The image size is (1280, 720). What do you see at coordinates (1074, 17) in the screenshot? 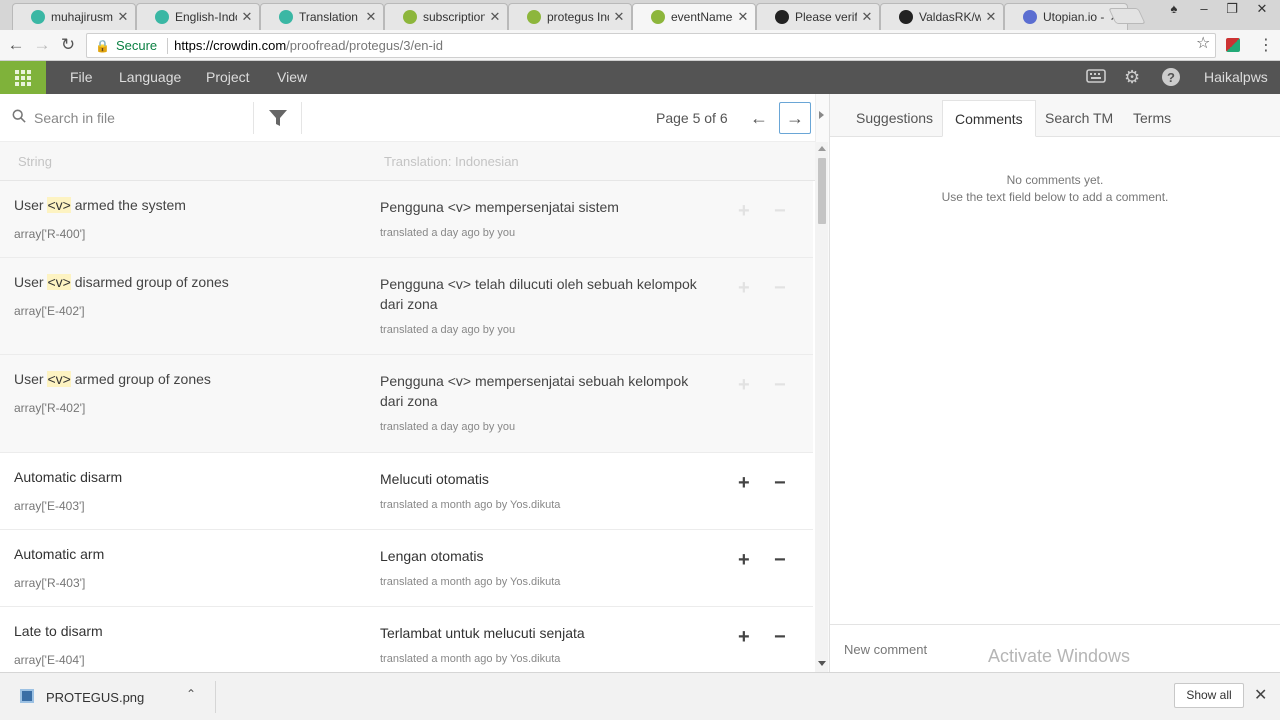
I see `tab-title: Utopian.io -` at bounding box center [1074, 17].